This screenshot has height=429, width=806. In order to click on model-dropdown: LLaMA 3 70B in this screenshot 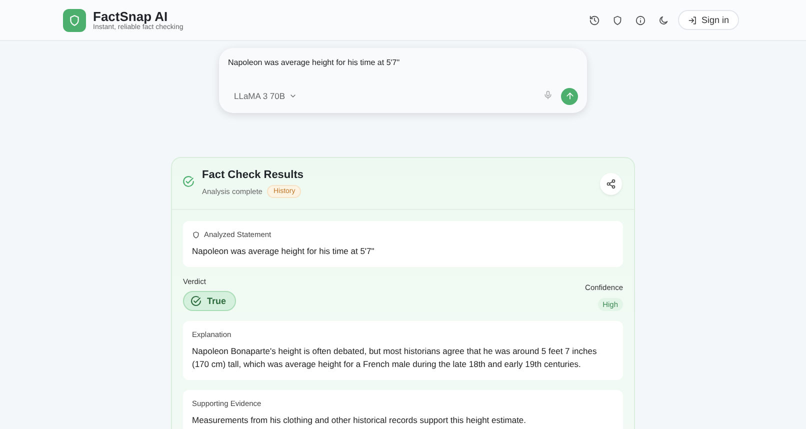, I will do `click(266, 96)`.